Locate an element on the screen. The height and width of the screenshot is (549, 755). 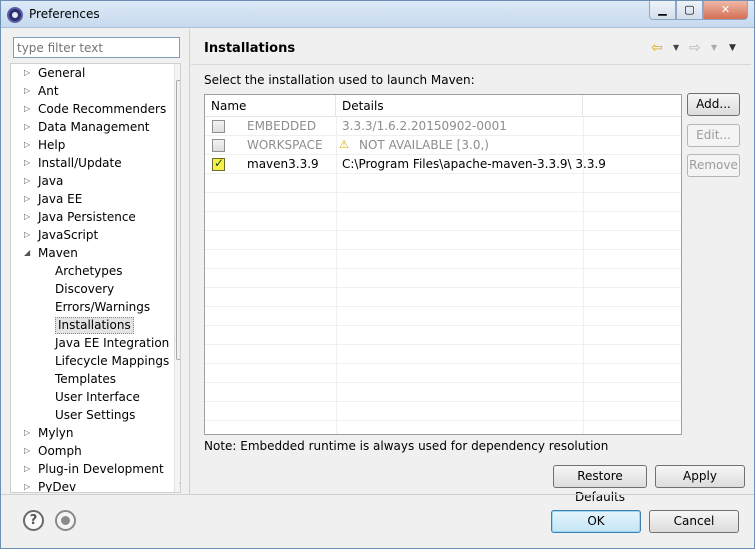
tree-item: ▷ Ant is located at coordinates (91, 91).